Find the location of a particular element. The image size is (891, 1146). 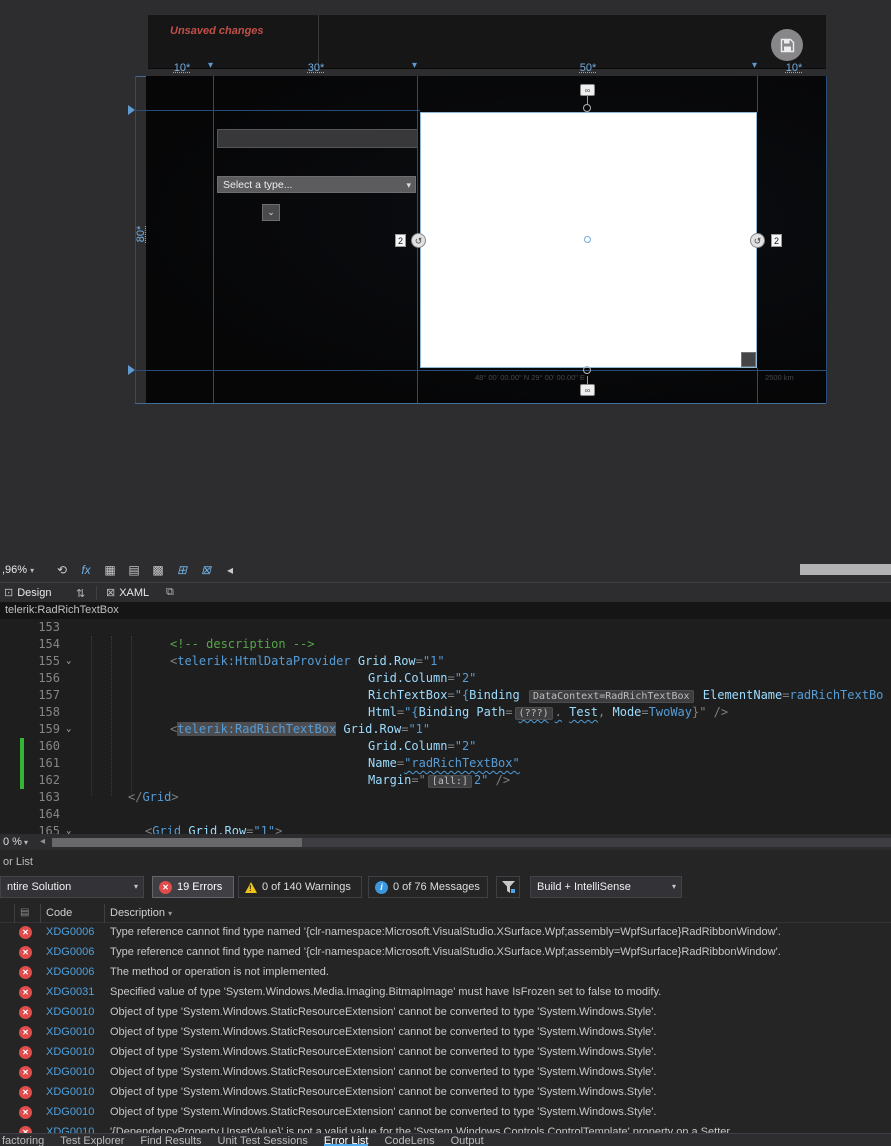

warnings-filter-button: 0 of 140 Warnings is located at coordinates (300, 887).